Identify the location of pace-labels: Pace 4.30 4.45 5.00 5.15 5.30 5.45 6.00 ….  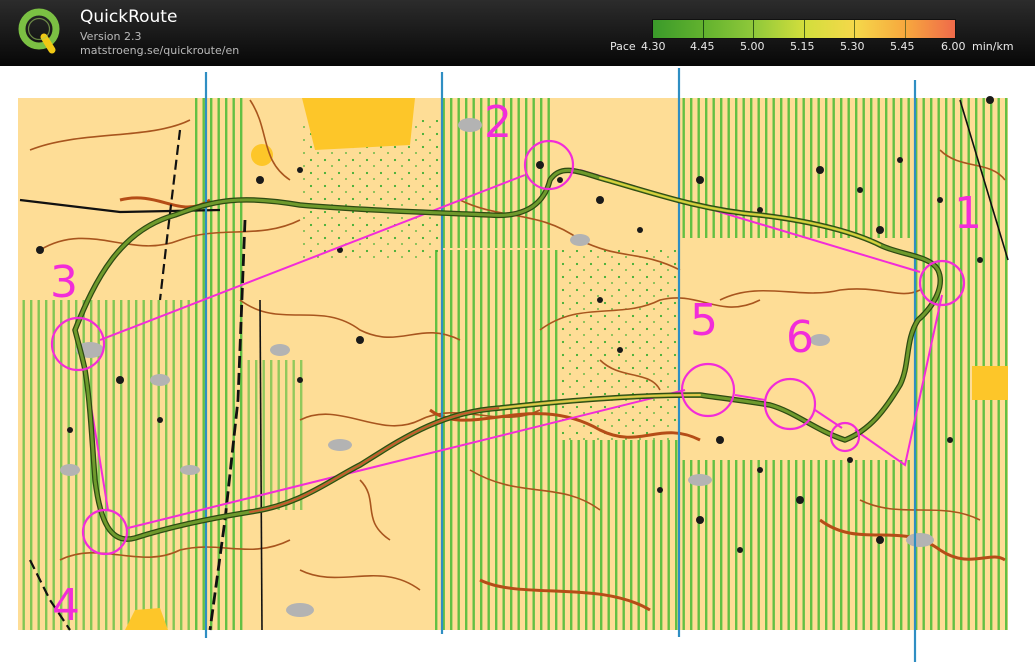
(517, 48).